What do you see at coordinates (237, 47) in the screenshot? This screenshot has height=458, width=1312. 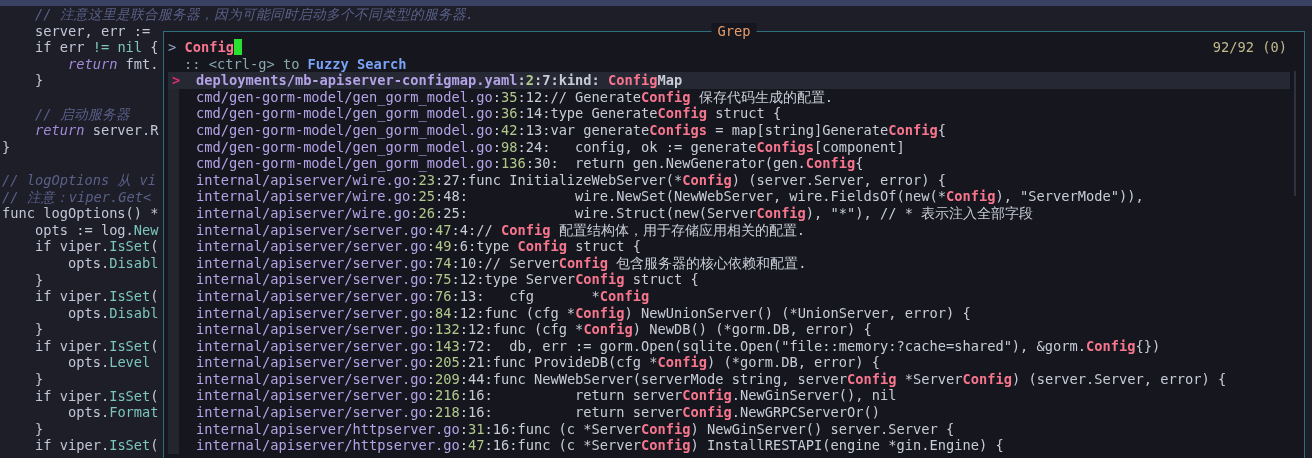 I see `text-cursor` at bounding box center [237, 47].